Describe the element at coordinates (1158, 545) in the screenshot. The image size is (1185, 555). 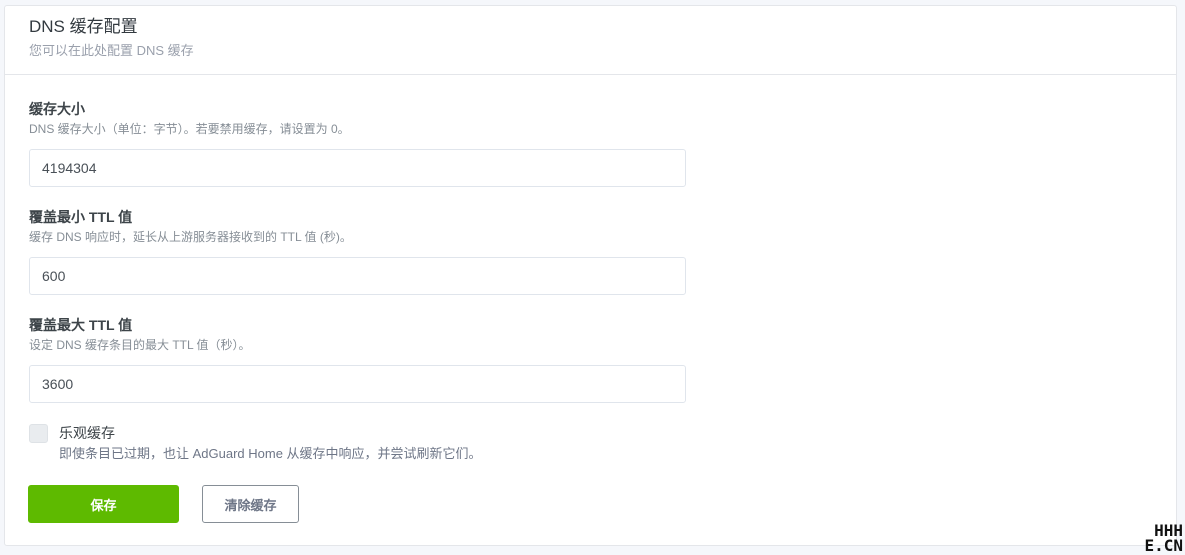
I see `watermark-line-2: E.CN` at that location.